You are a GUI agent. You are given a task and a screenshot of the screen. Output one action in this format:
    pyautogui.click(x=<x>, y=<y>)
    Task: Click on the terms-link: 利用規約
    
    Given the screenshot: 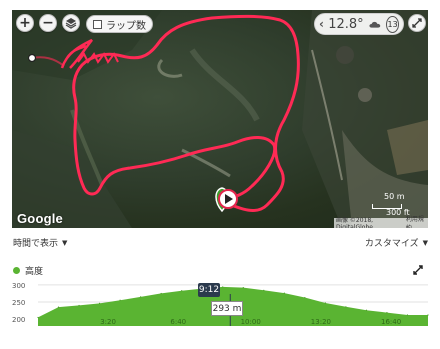 What is the action you would take?
    pyautogui.click(x=416, y=221)
    